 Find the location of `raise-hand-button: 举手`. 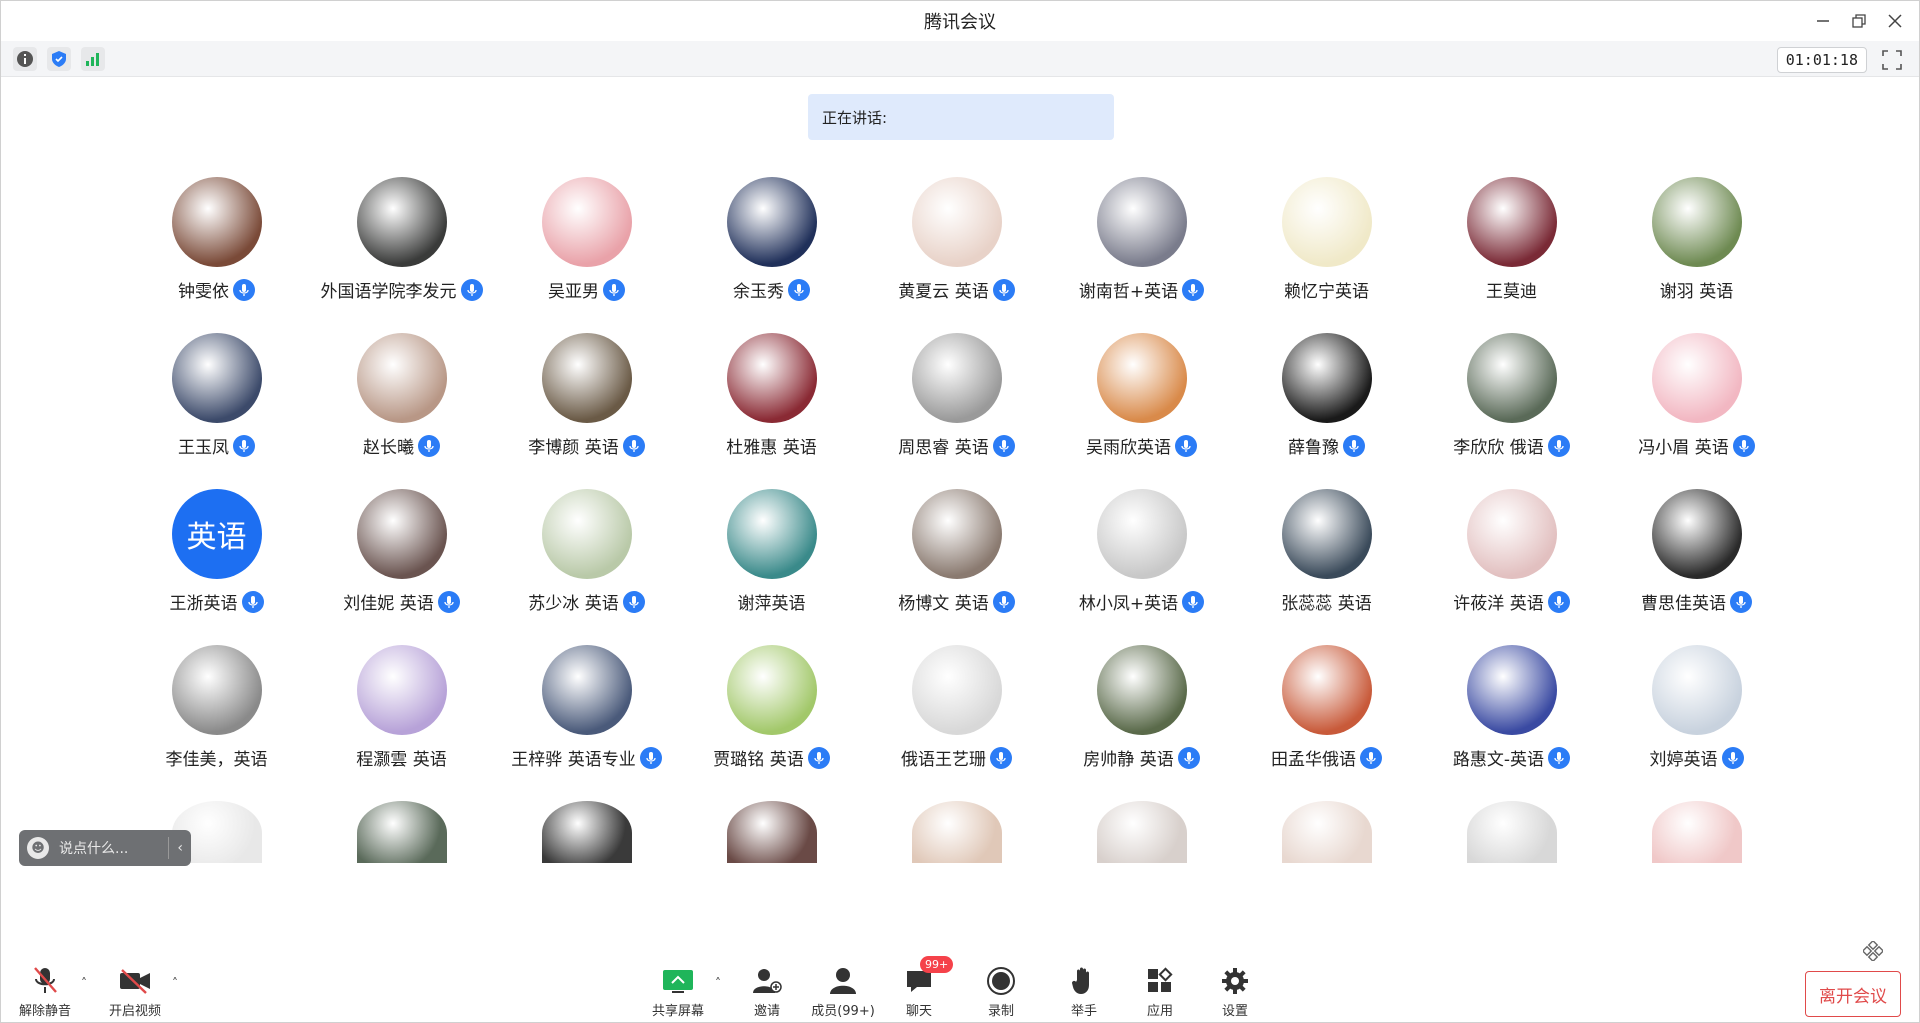

raise-hand-button: 举手 is located at coordinates (1084, 989).